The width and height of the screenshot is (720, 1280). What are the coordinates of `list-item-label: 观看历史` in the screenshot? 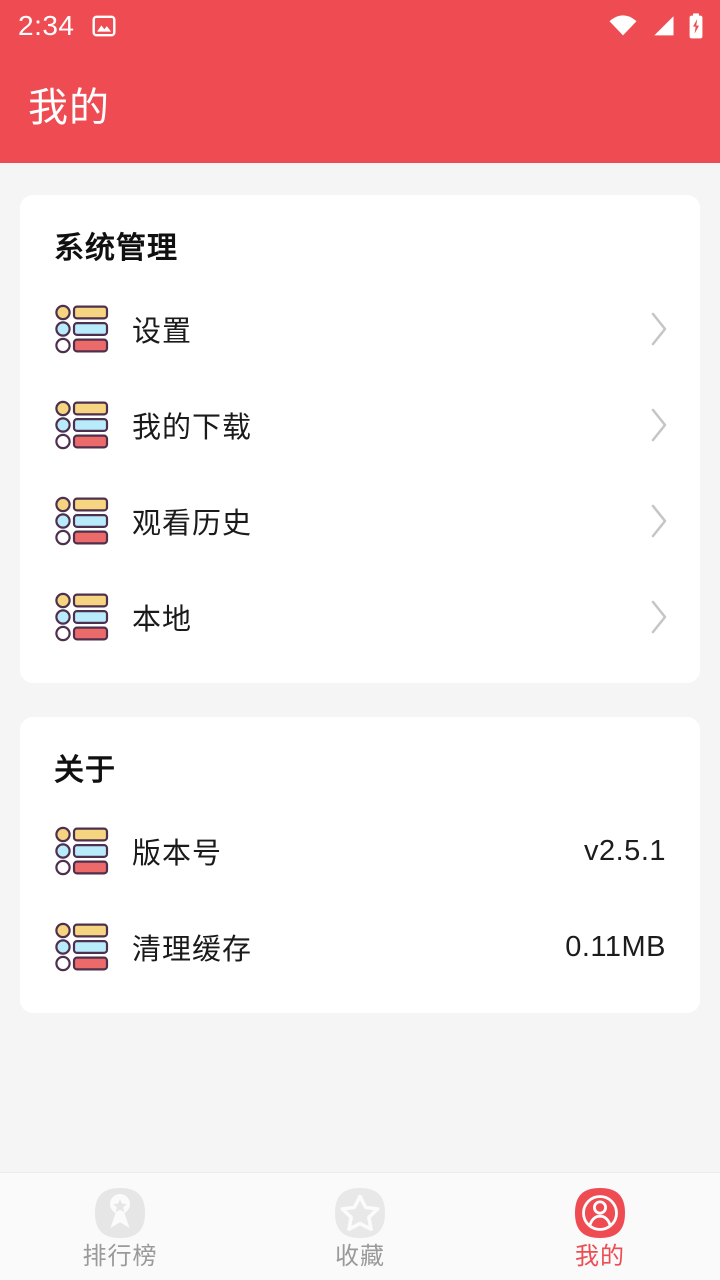 It's located at (192, 524).